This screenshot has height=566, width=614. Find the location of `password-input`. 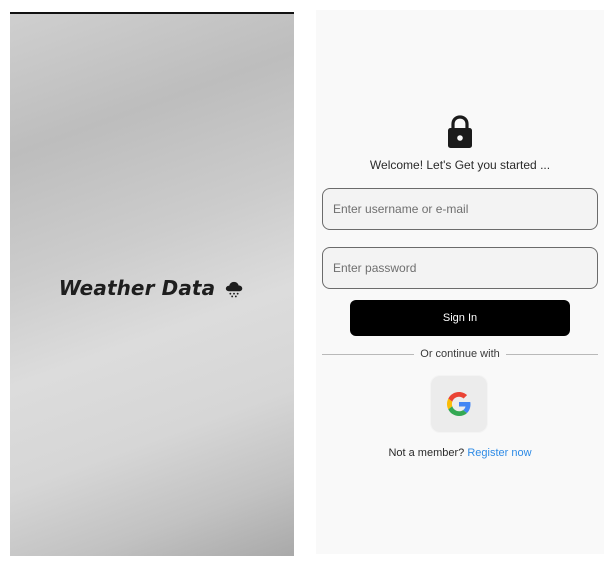

password-input is located at coordinates (460, 268).